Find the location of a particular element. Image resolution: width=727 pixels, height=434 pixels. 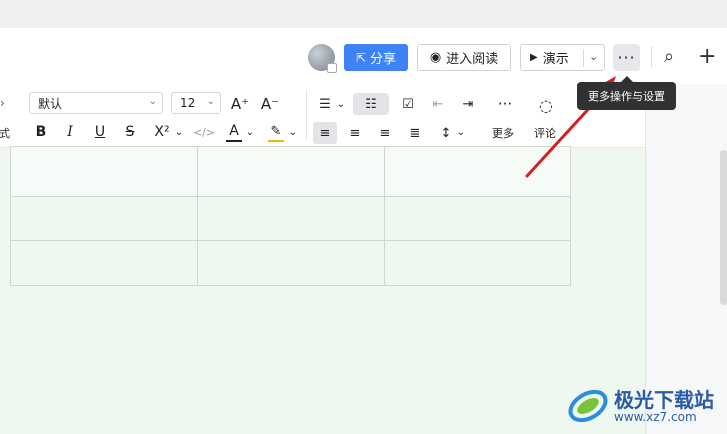

font-size-select: 12 ⌄ is located at coordinates (196, 103).